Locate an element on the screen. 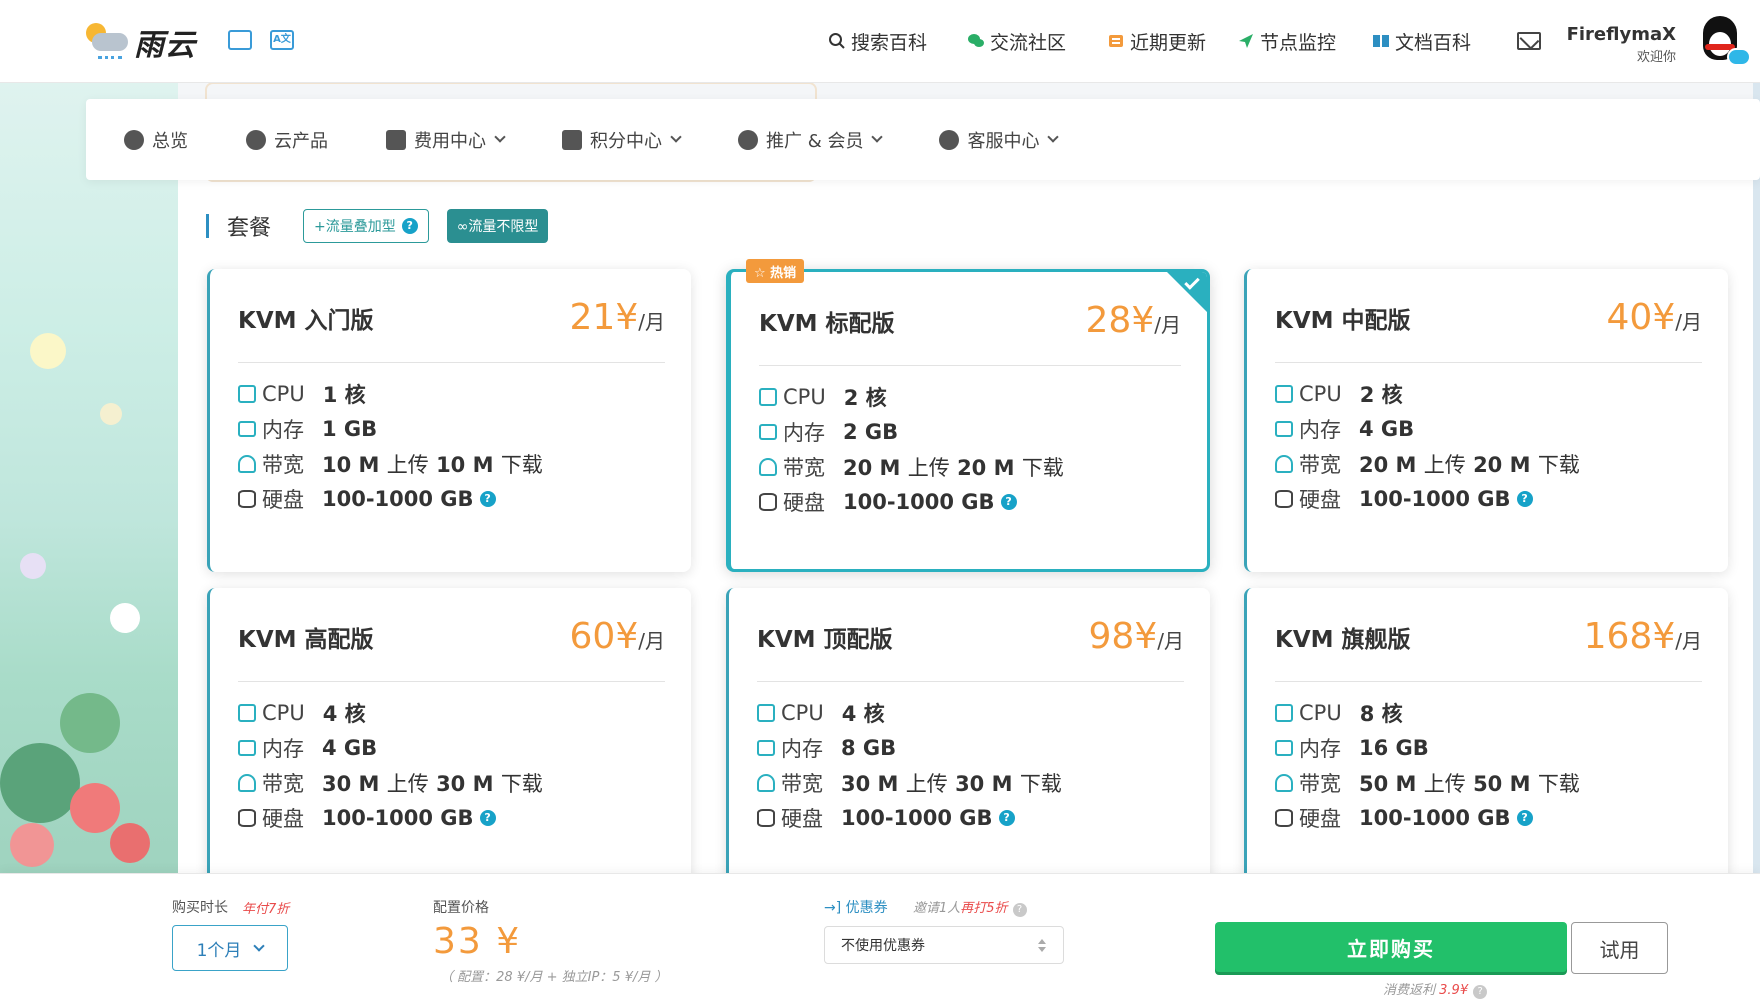 The height and width of the screenshot is (1003, 1760). duration-label: 购买时长 is located at coordinates (200, 908).